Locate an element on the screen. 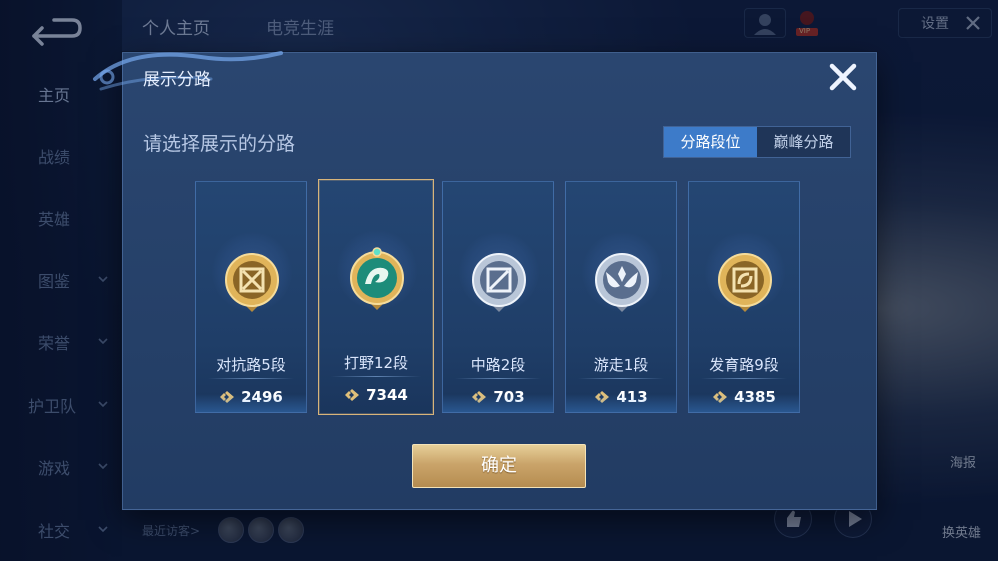 The width and height of the screenshot is (998, 561). cloud-swirl-decoration is located at coordinates (188, 71).